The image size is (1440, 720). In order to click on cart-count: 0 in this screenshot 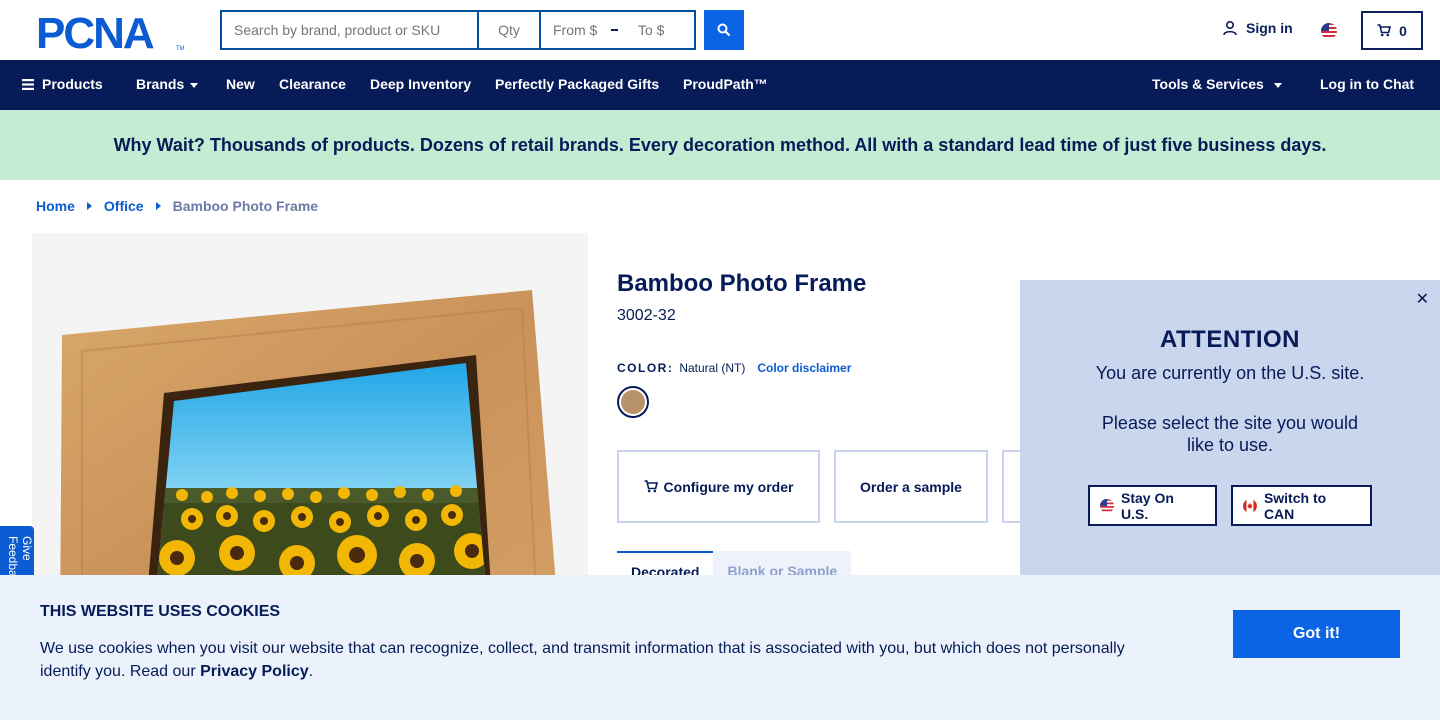, I will do `click(1403, 30)`.